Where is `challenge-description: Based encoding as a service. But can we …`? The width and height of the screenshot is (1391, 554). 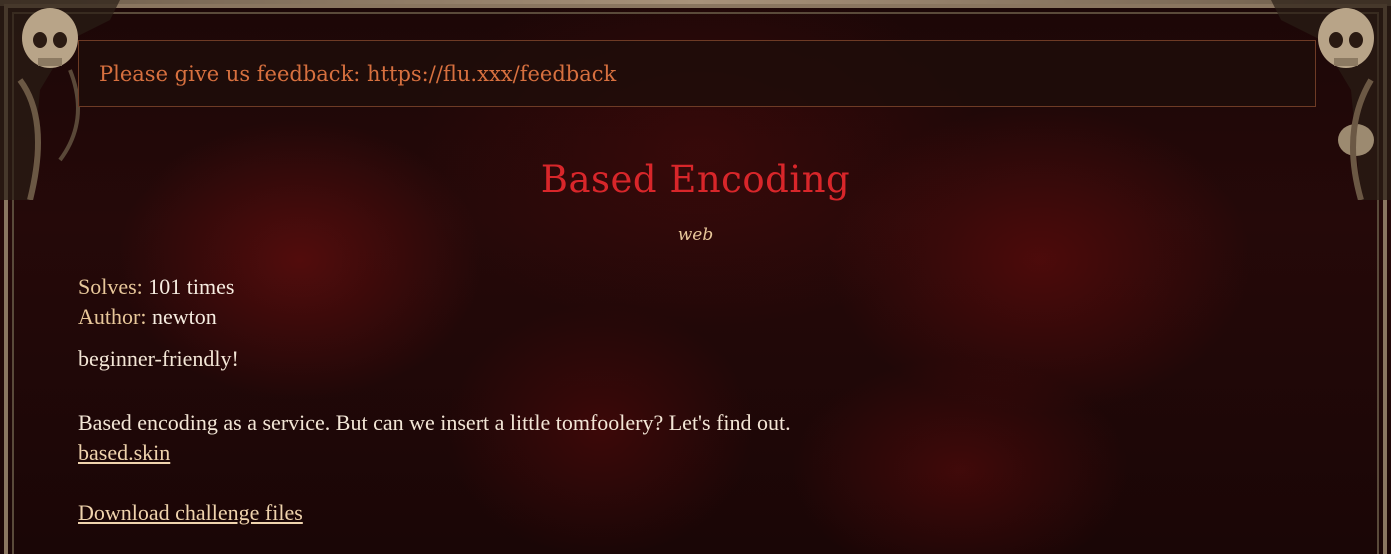
challenge-description: Based encoding as a service. But can we … is located at coordinates (434, 422).